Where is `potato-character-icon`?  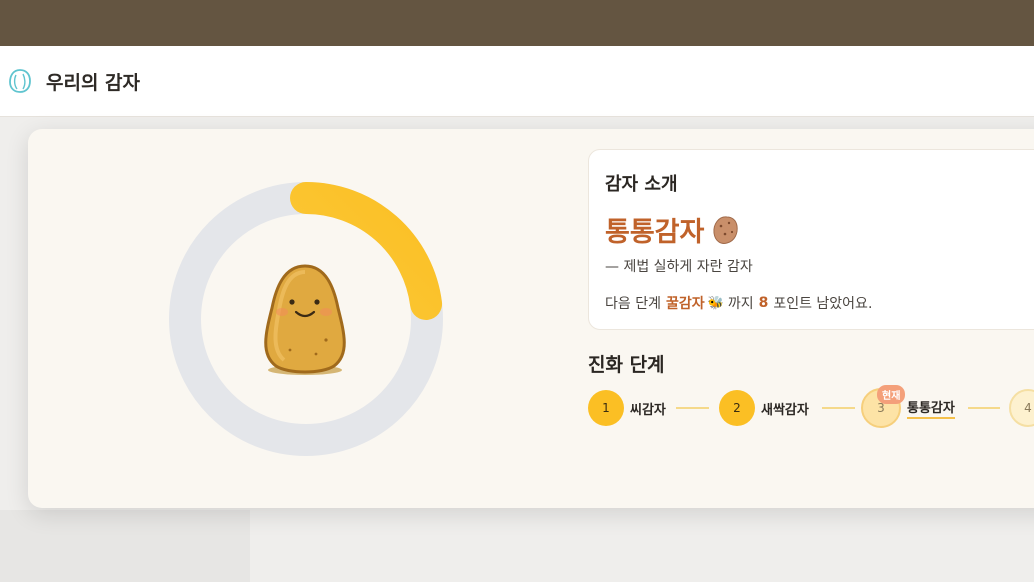 potato-character-icon is located at coordinates (305, 319).